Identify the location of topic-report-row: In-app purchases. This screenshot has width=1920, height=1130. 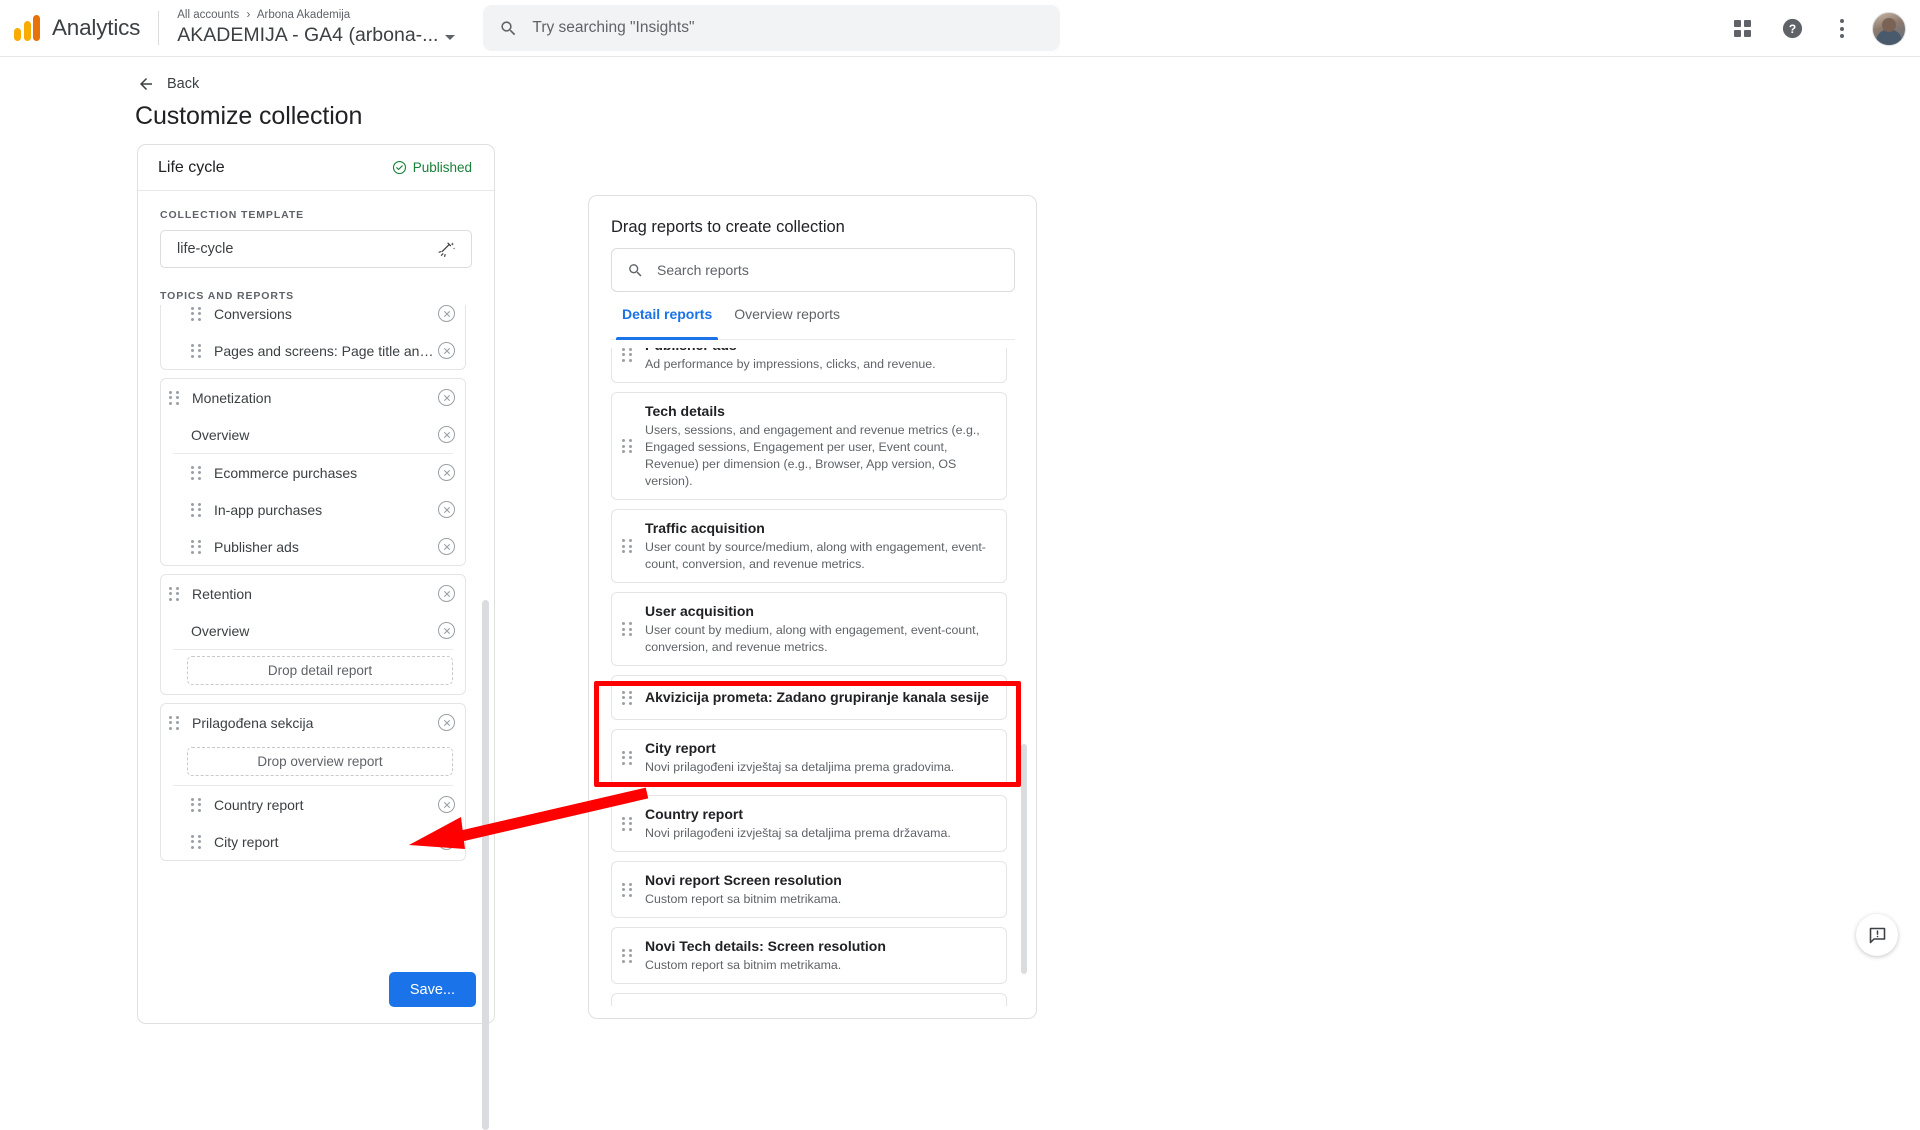
(313, 509).